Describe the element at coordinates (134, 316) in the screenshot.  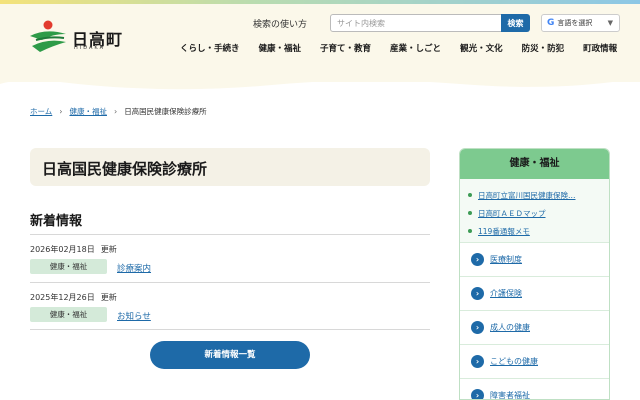
I see `news-item-link: お知らせ` at that location.